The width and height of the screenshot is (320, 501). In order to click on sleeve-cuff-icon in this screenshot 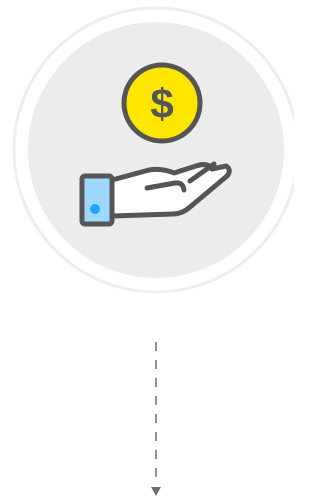, I will do `click(97, 200)`.